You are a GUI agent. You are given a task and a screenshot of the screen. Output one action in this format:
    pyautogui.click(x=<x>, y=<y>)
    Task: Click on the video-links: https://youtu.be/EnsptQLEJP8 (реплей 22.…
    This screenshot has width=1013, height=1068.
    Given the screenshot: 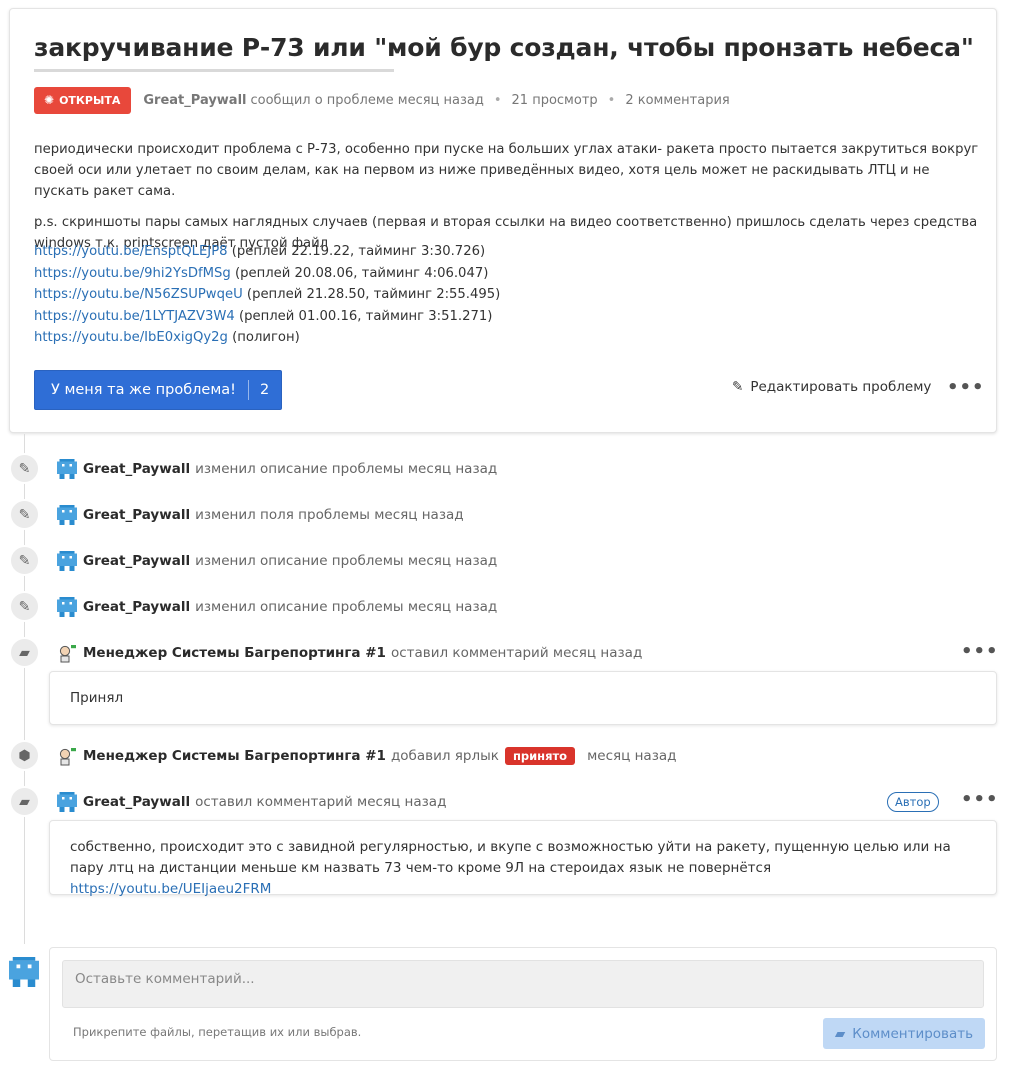 What is the action you would take?
    pyautogui.click(x=267, y=295)
    